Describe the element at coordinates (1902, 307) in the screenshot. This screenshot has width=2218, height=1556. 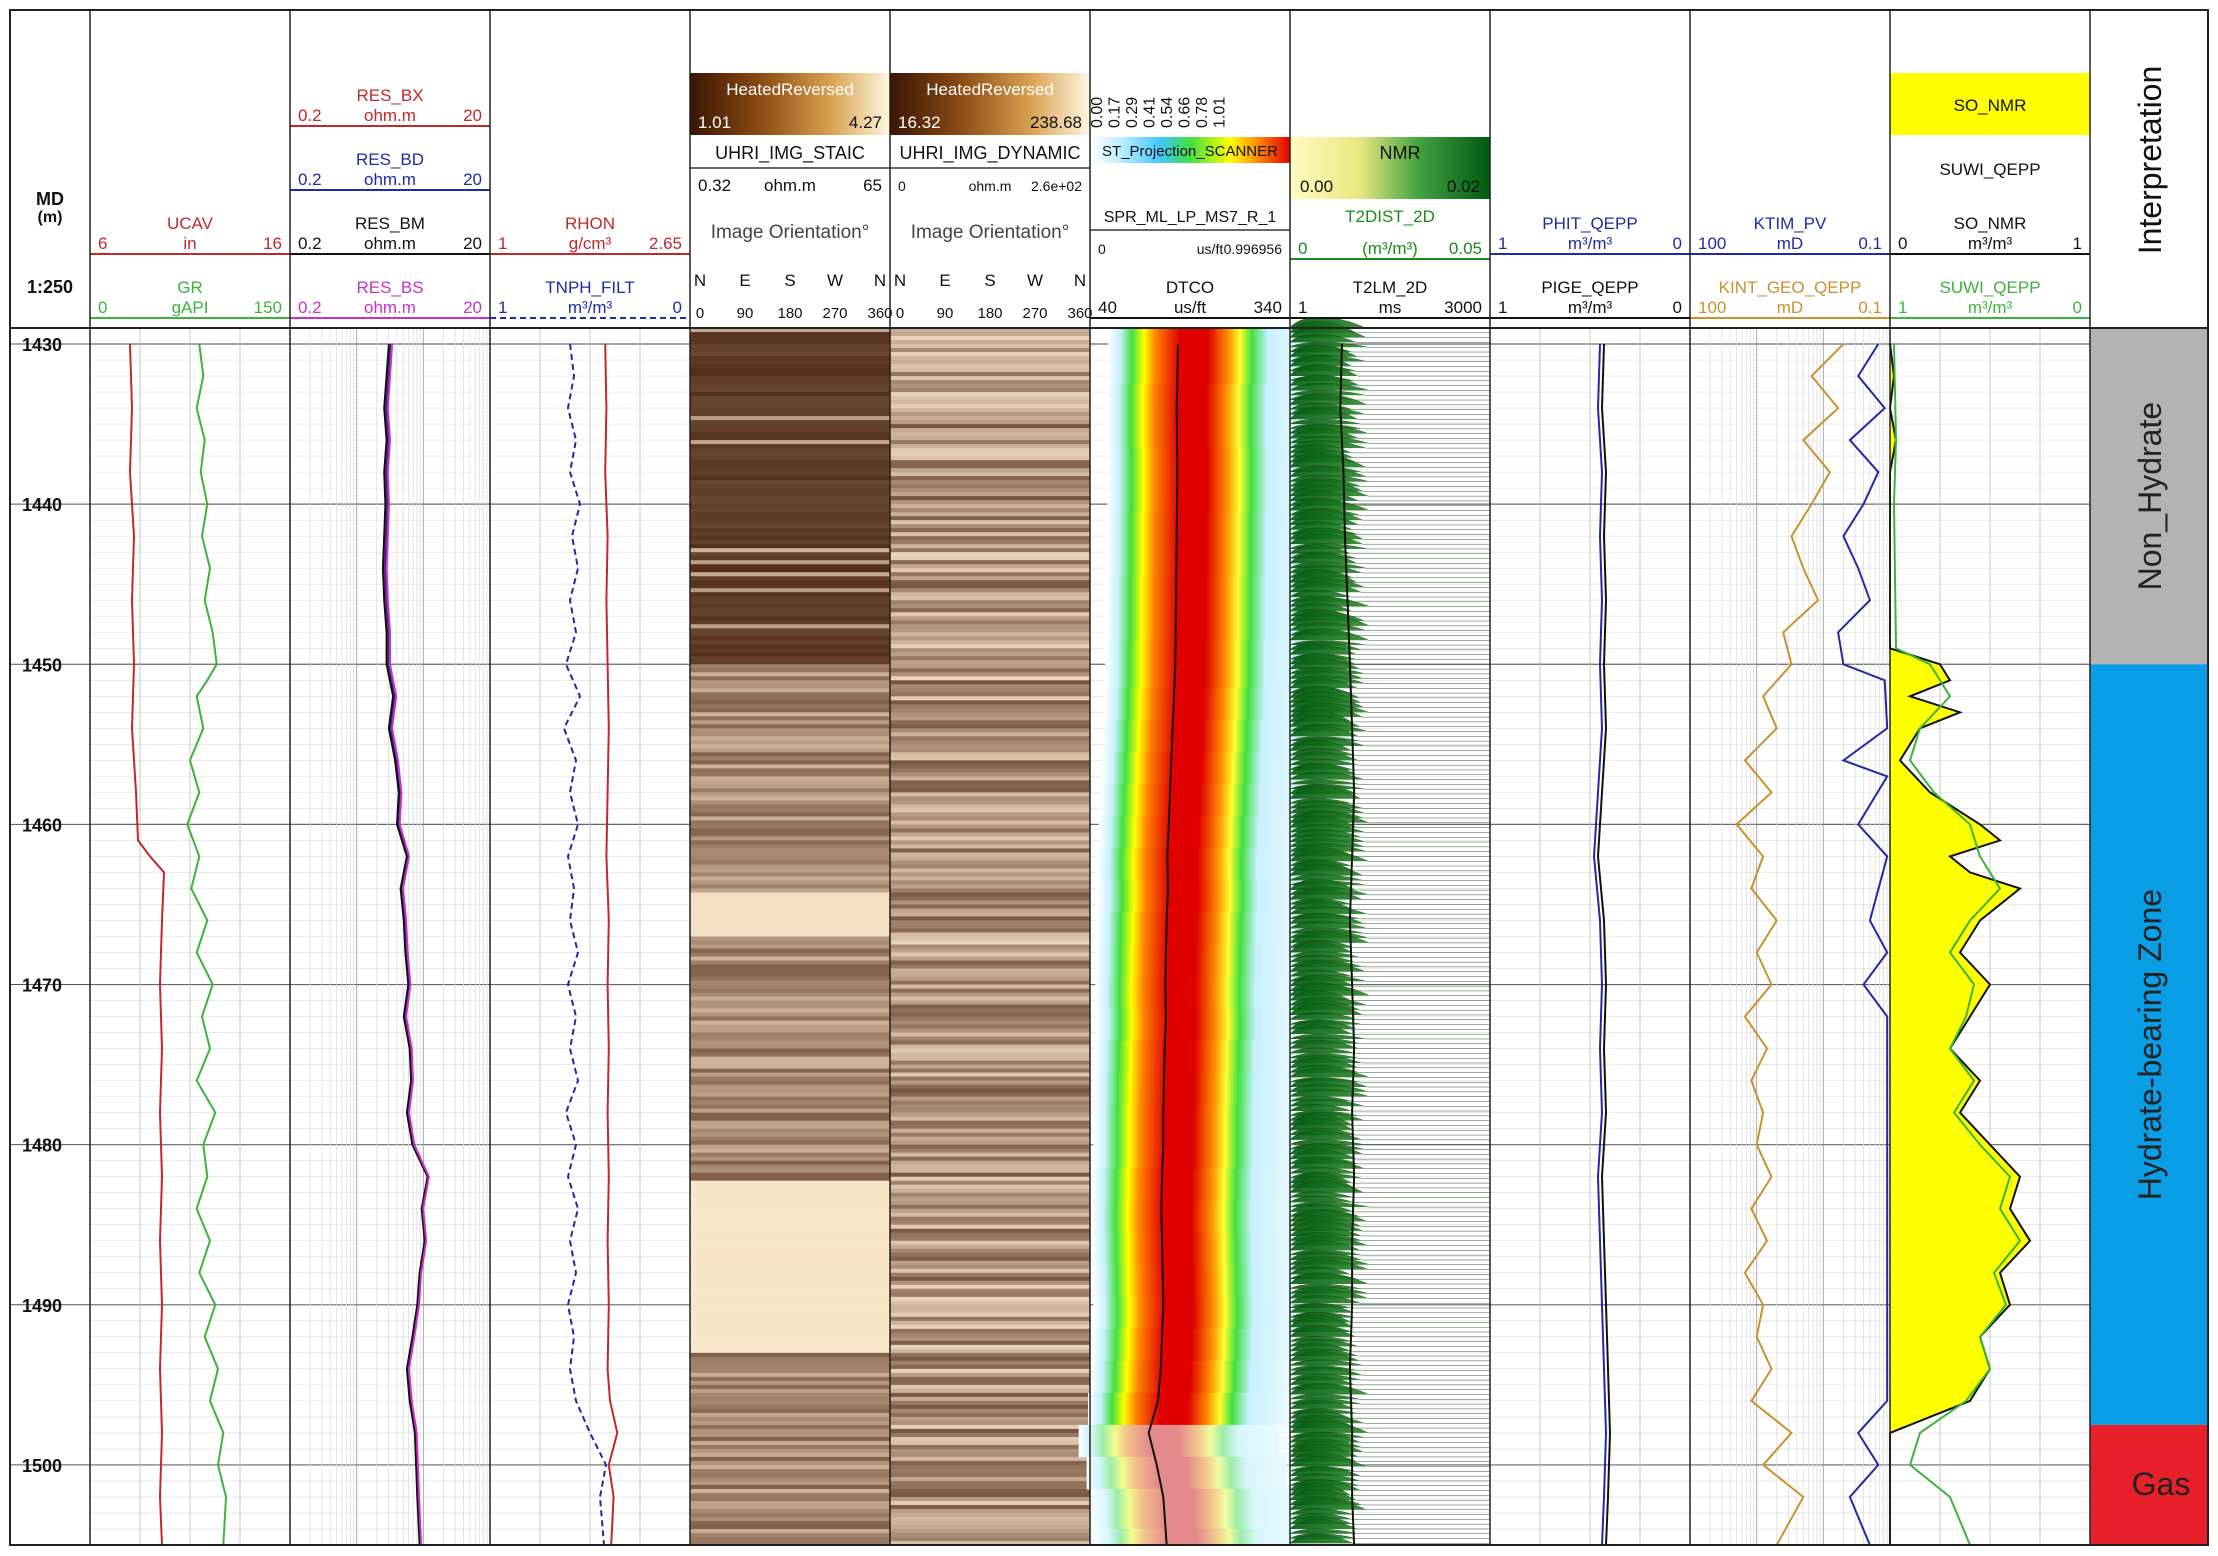
I see `track-9-SUWI_QEPP-left-scale: 1` at that location.